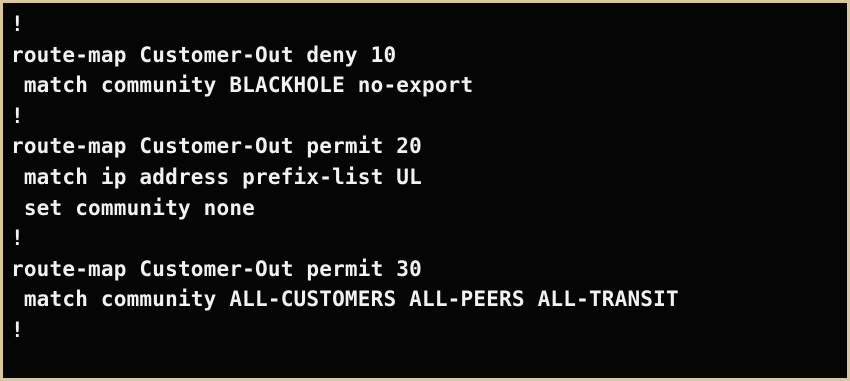  Describe the element at coordinates (133, 207) in the screenshot. I see `config-line-set-community-none: set community none` at that location.